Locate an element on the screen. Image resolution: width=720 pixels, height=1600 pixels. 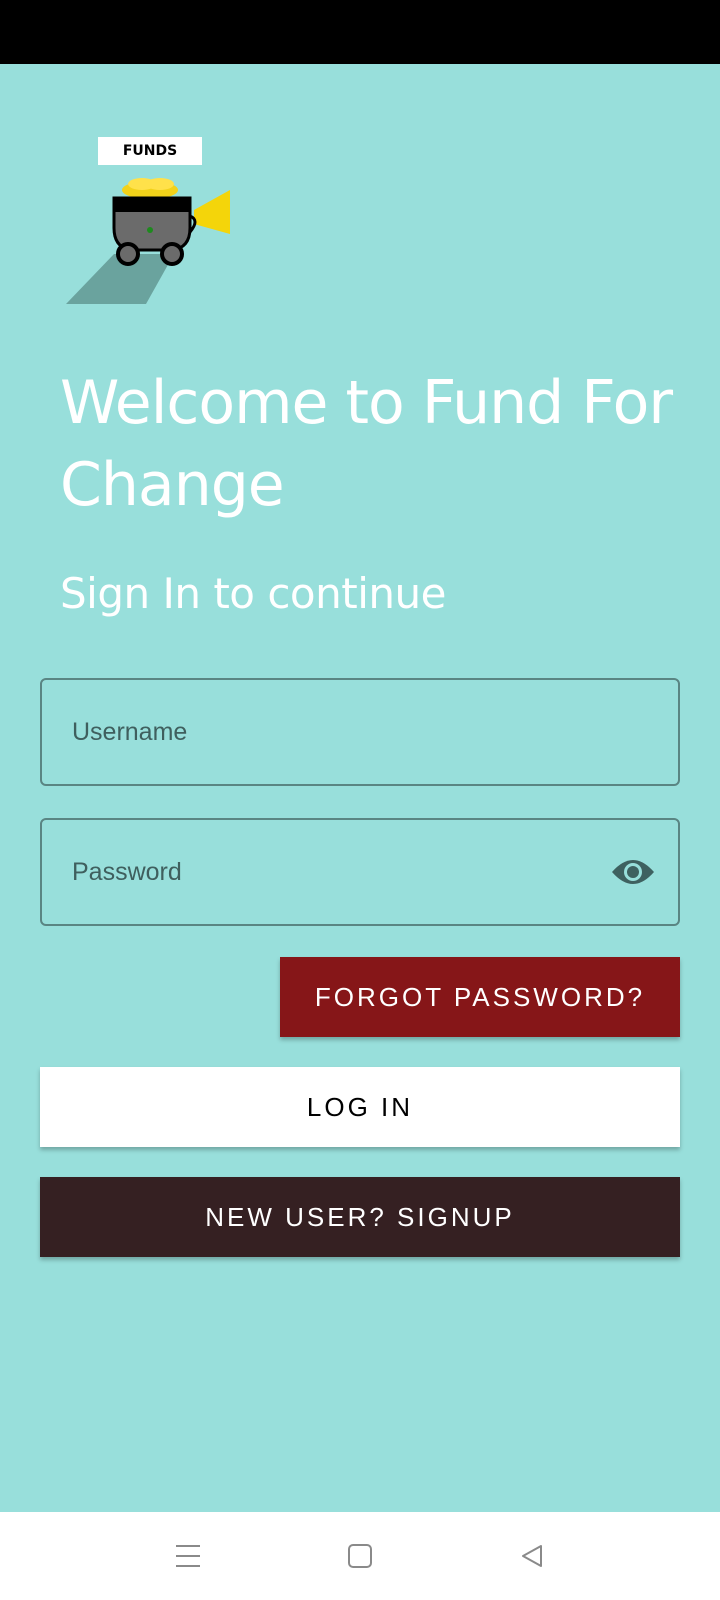
eye-icon is located at coordinates (633, 872).